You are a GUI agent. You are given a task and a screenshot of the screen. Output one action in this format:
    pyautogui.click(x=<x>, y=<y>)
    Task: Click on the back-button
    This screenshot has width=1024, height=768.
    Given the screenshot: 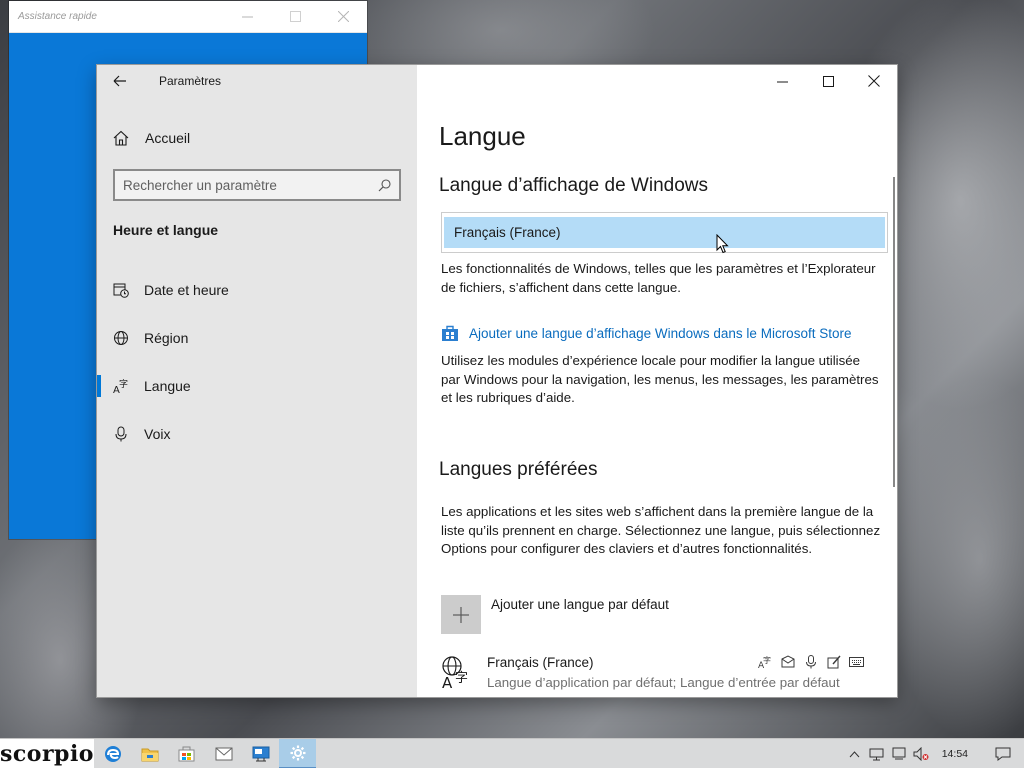 What is the action you would take?
    pyautogui.click(x=120, y=81)
    